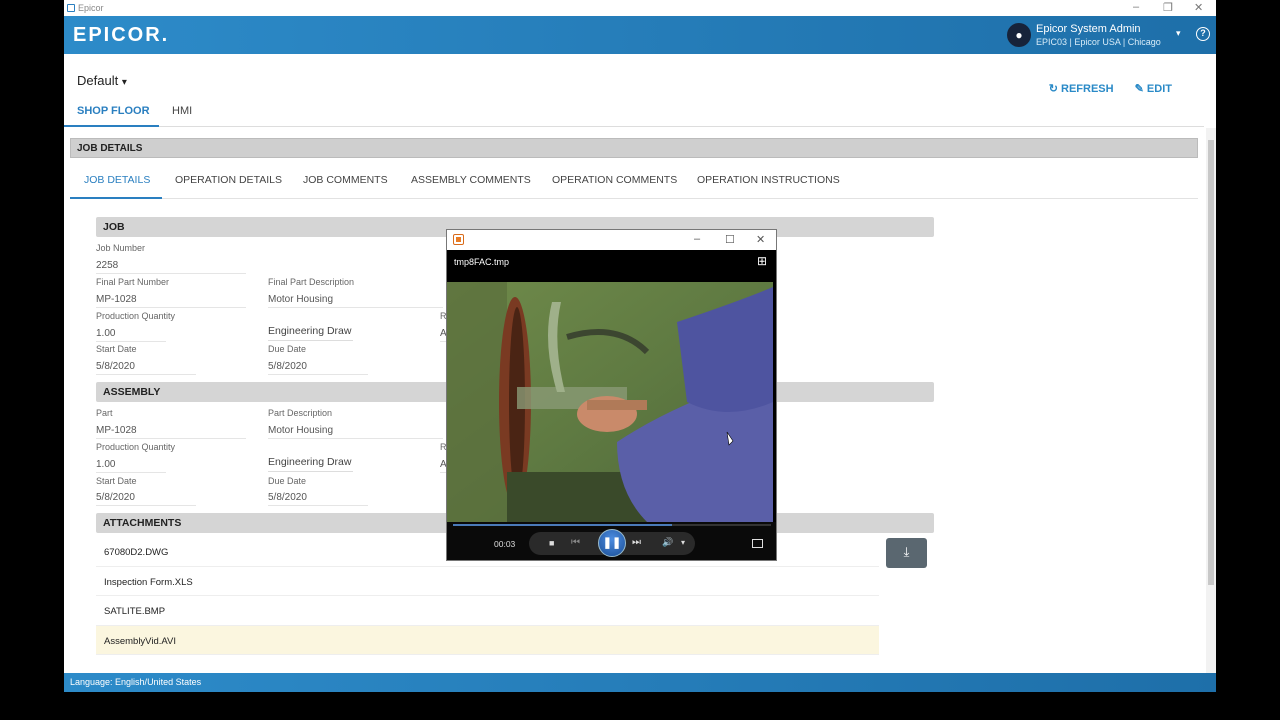 The image size is (1280, 720). What do you see at coordinates (98, 80) in the screenshot?
I see `layout-name: Default` at bounding box center [98, 80].